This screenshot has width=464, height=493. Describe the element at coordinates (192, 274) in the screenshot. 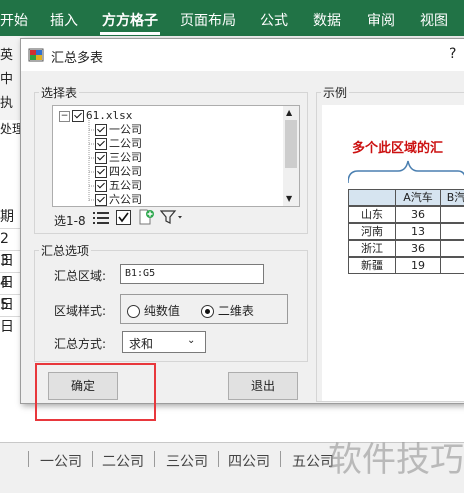

I see `range-input: B1:G5` at that location.